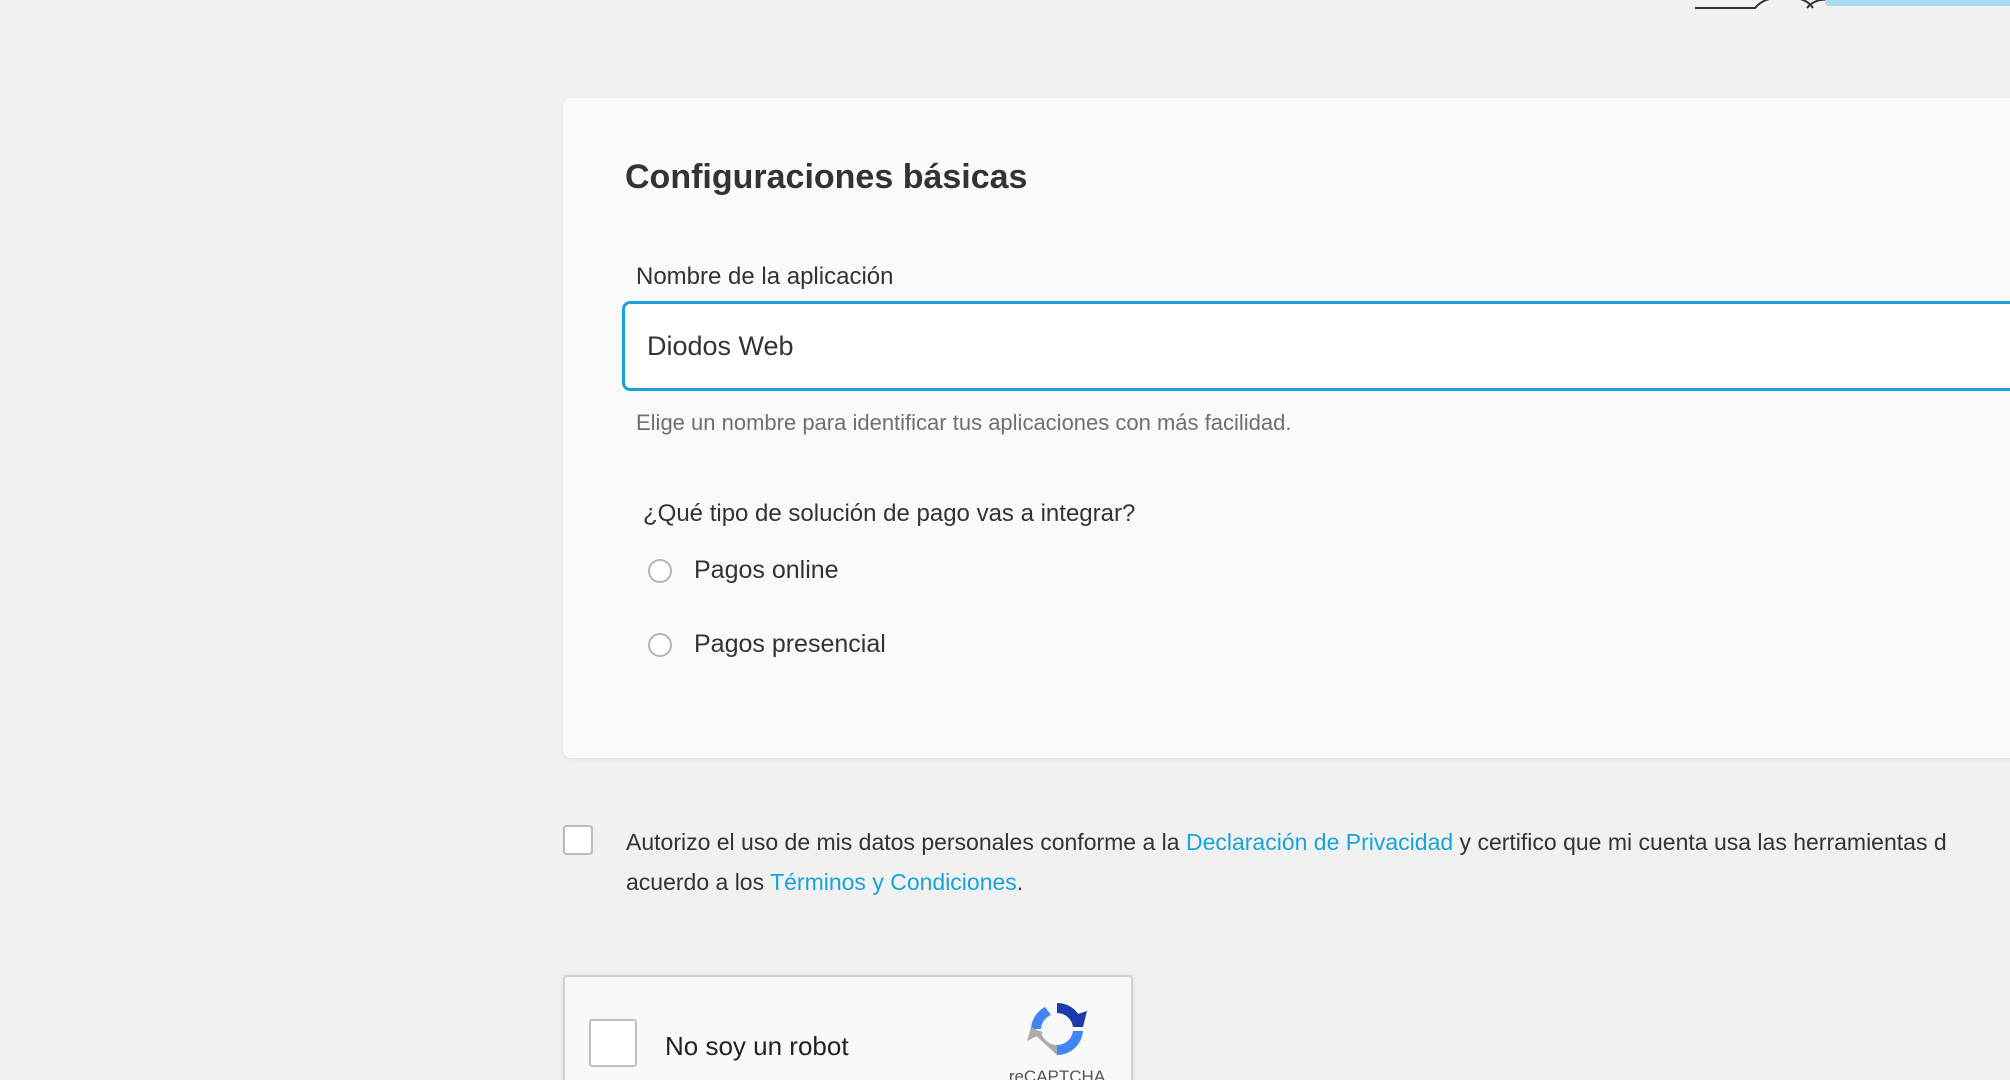 The height and width of the screenshot is (1080, 2010). I want to click on consent-checkbox, so click(578, 840).